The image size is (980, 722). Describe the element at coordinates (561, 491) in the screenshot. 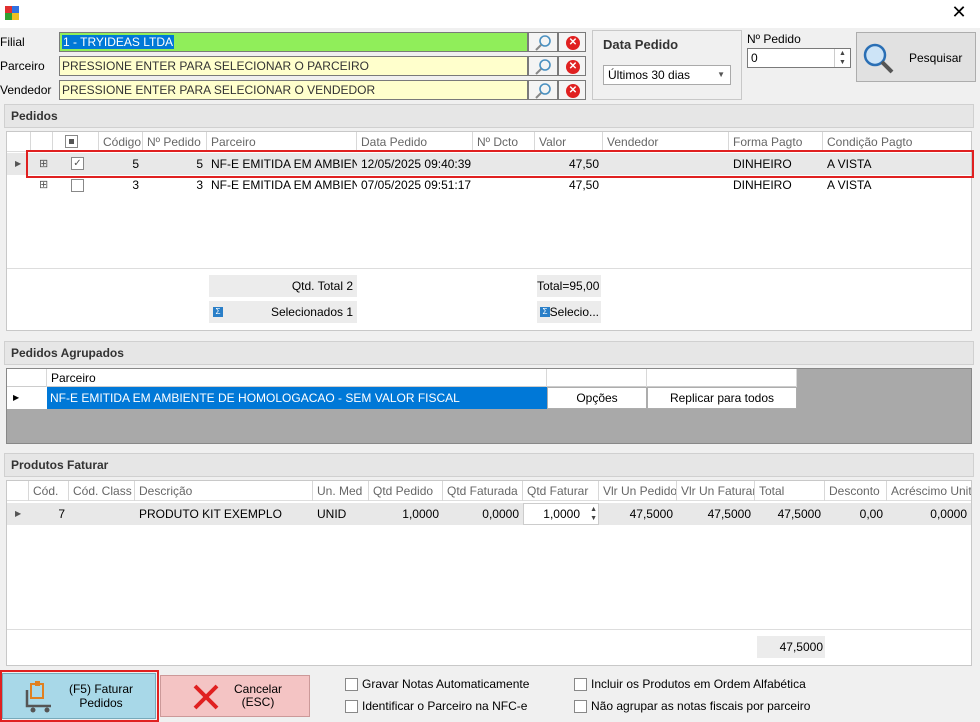

I see `col-header: Qtd Faturar` at that location.